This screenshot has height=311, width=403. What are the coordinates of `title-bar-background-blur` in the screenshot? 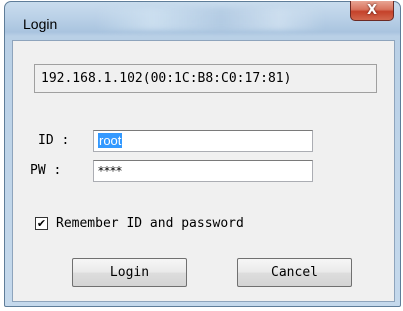 It's located at (210, 19).